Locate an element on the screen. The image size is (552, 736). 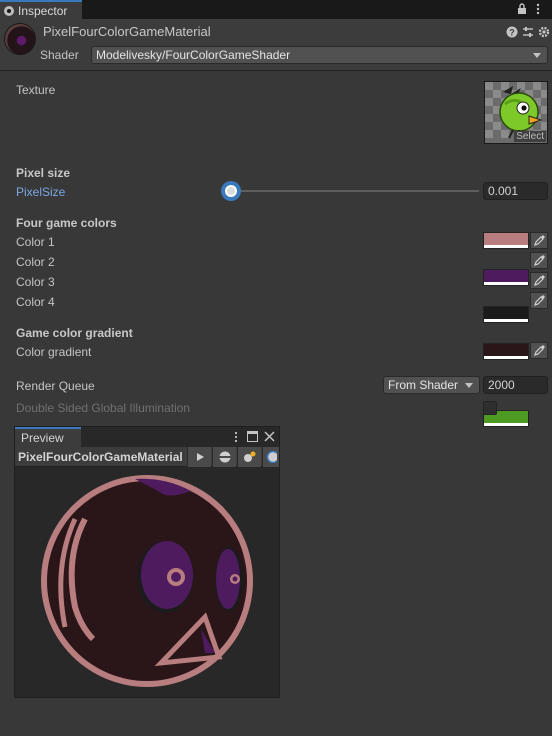
help-icon: ? is located at coordinates (512, 32).